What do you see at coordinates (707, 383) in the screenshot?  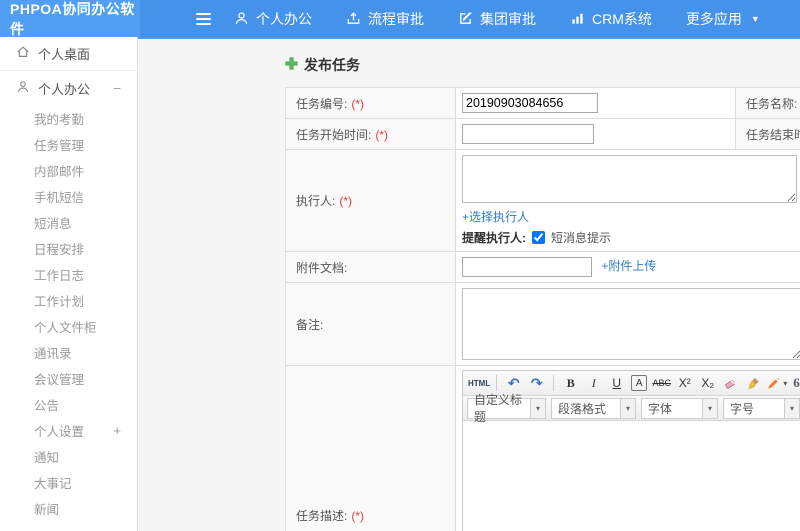 I see `subscript-button: X₂` at bounding box center [707, 383].